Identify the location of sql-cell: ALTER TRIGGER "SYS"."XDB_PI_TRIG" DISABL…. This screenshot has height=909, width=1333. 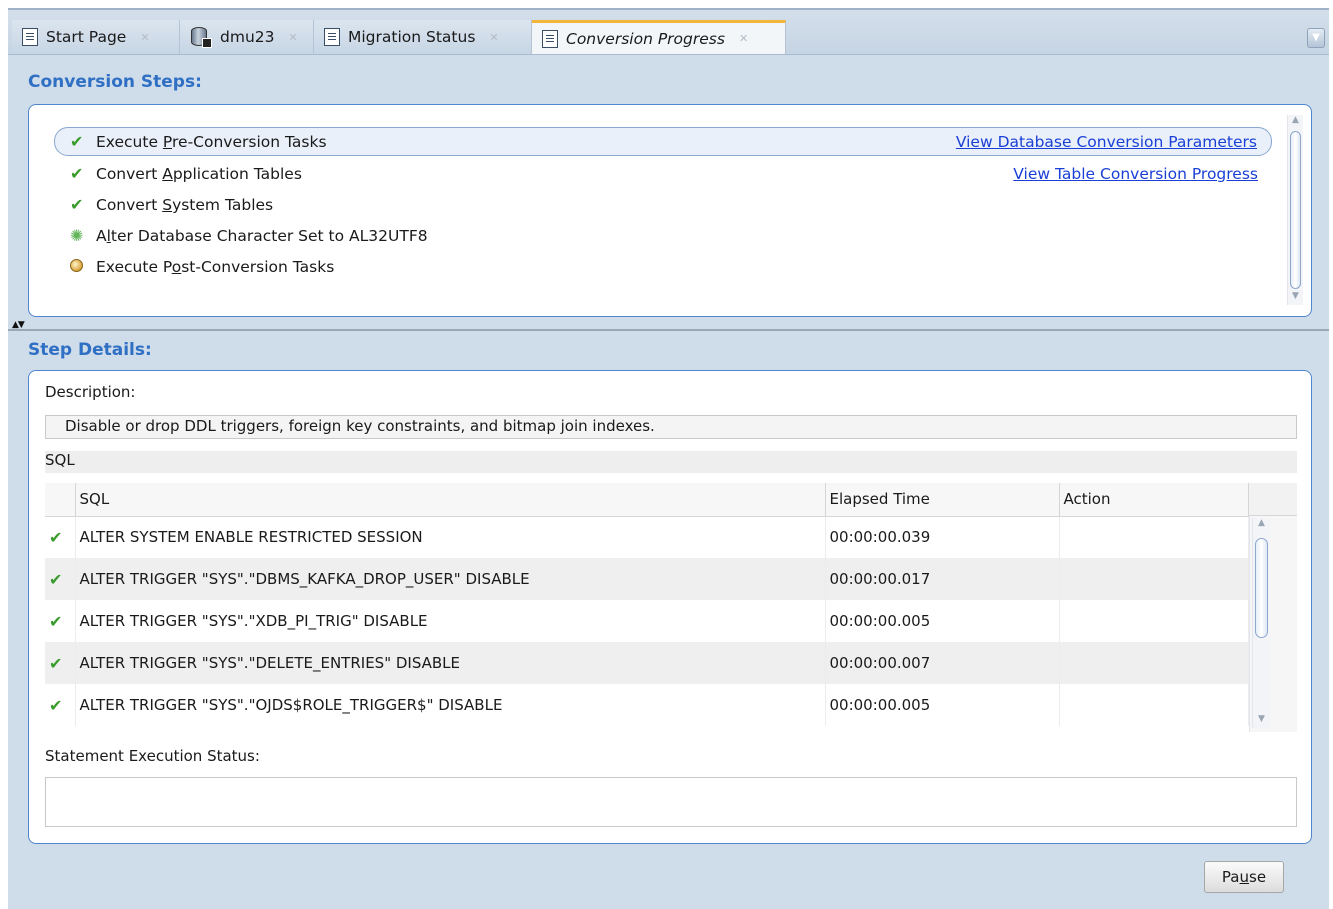
(450, 621).